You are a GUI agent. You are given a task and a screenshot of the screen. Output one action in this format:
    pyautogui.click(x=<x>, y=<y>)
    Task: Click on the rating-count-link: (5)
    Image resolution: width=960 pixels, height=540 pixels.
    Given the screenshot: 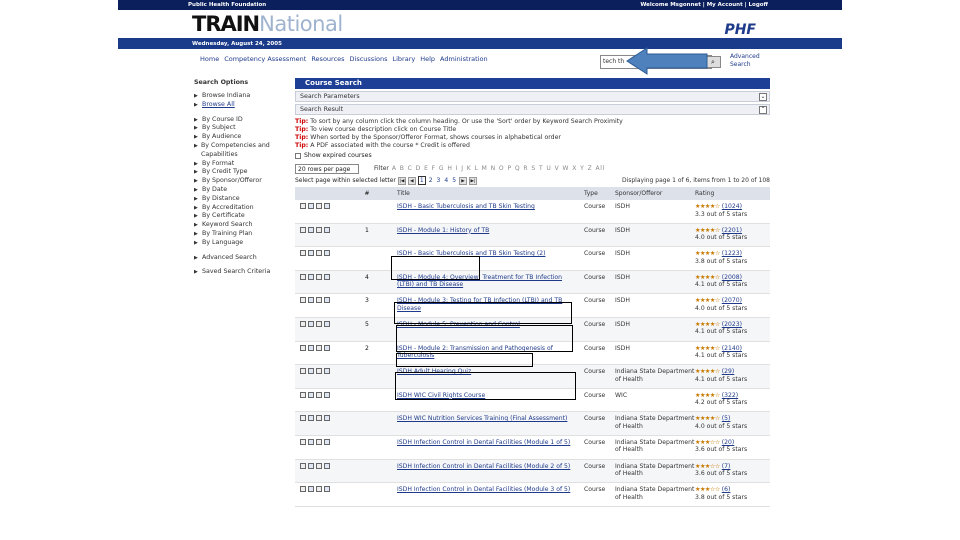 What is the action you would take?
    pyautogui.click(x=726, y=418)
    